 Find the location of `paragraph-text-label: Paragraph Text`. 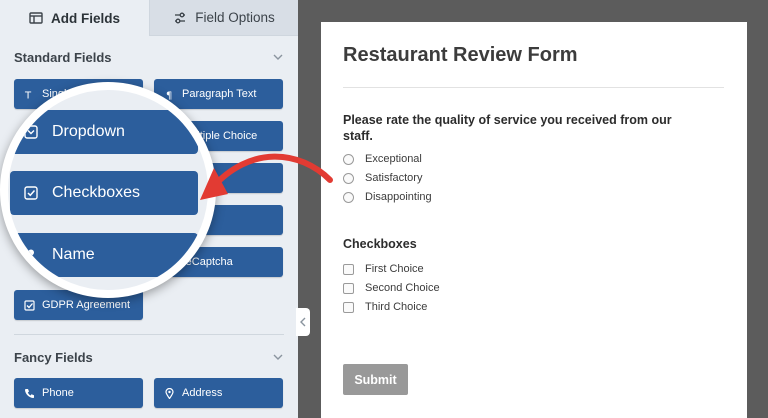

paragraph-text-label: Paragraph Text is located at coordinates (219, 94).